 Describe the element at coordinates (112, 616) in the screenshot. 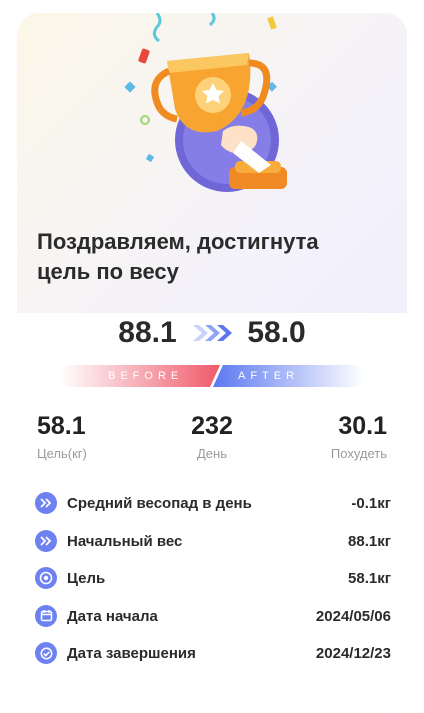

I see `detail-label: Дата начала` at that location.